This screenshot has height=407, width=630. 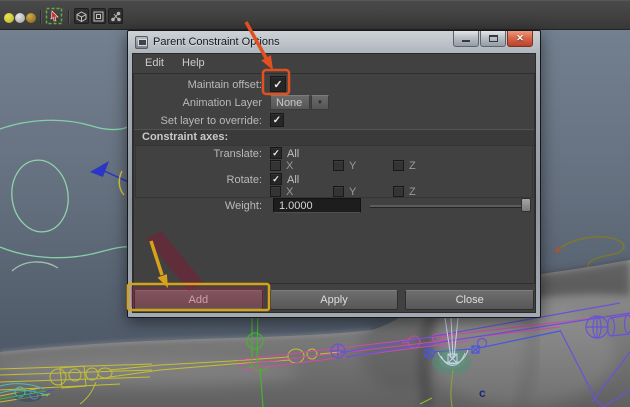 What do you see at coordinates (9, 18) in the screenshot?
I see `render-ball-yellow-icon` at bounding box center [9, 18].